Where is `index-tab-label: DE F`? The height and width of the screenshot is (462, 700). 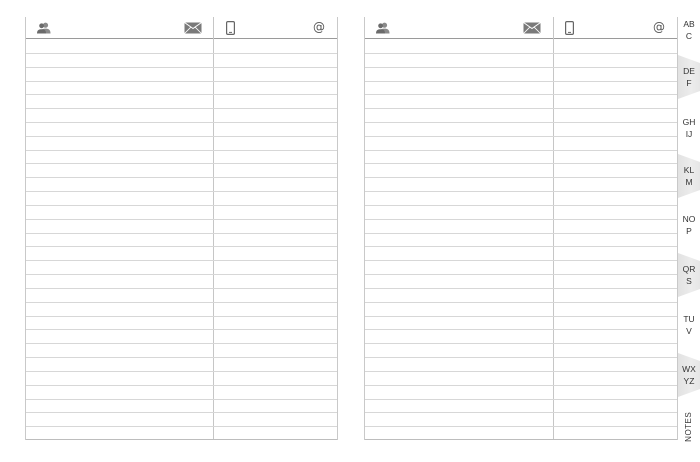
index-tab-label: DE F is located at coordinates (689, 76).